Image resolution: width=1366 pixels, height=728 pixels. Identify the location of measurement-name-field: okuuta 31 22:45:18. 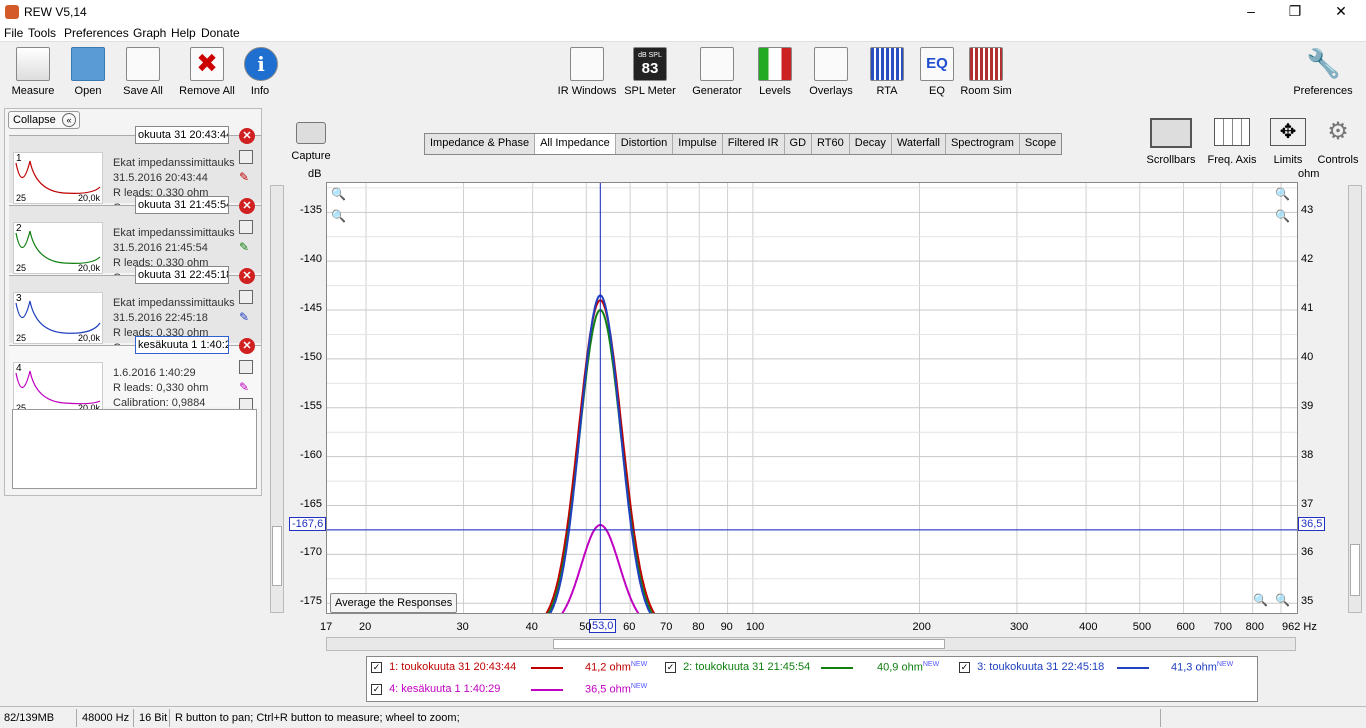
(182, 275).